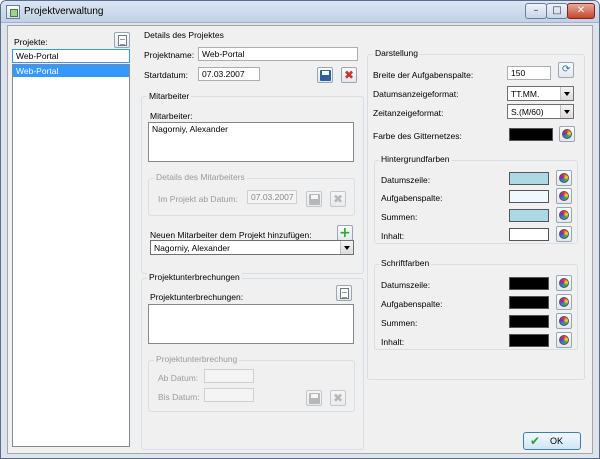 This screenshot has height=459, width=600. Describe the element at coordinates (557, 441) in the screenshot. I see `ok-button-label: OK` at that location.